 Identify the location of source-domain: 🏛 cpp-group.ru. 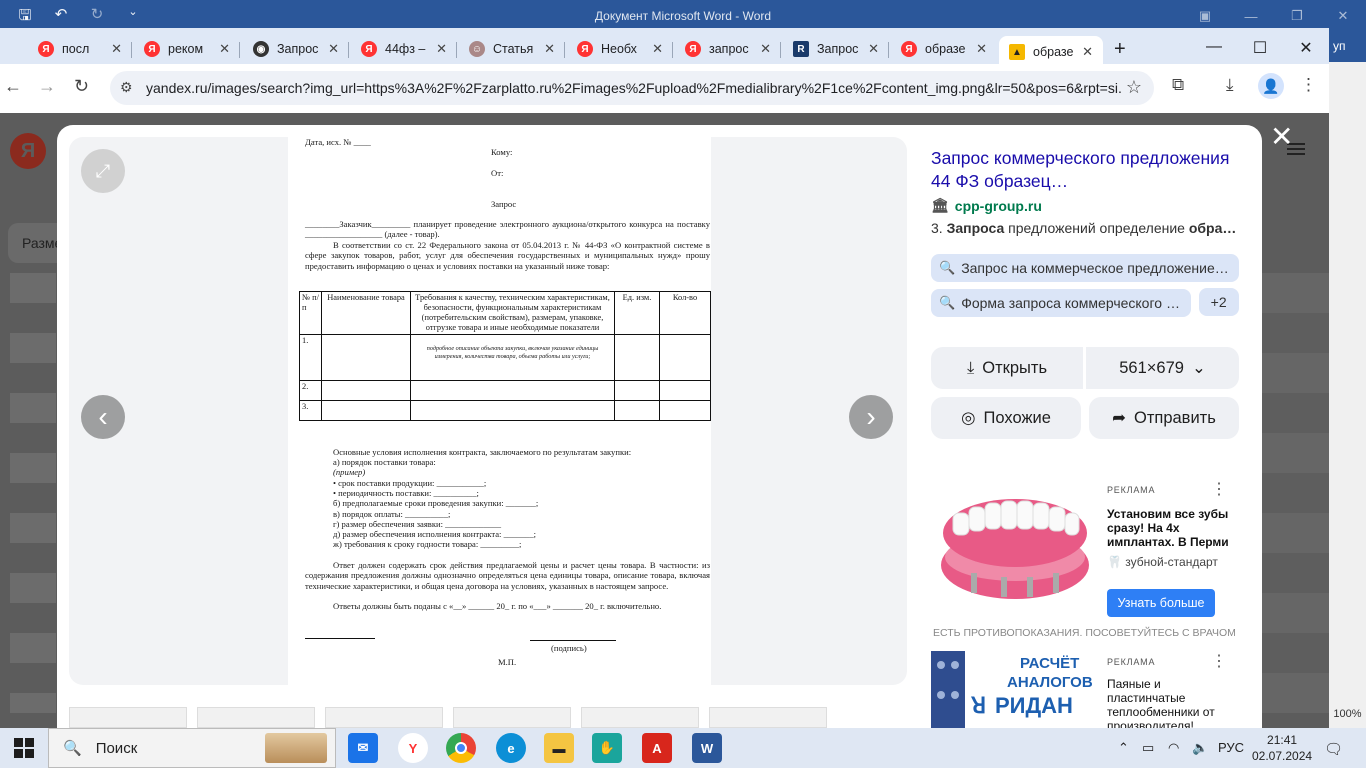
(1091, 205).